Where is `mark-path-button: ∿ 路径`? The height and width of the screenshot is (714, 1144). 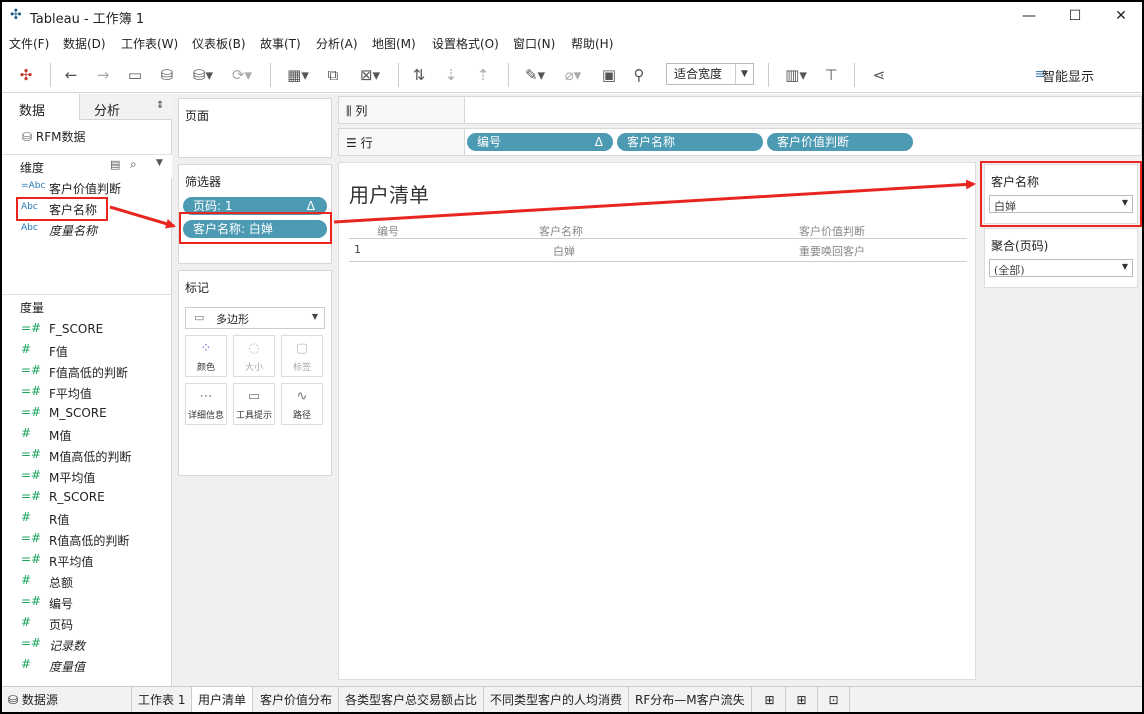 mark-path-button: ∿ 路径 is located at coordinates (302, 404).